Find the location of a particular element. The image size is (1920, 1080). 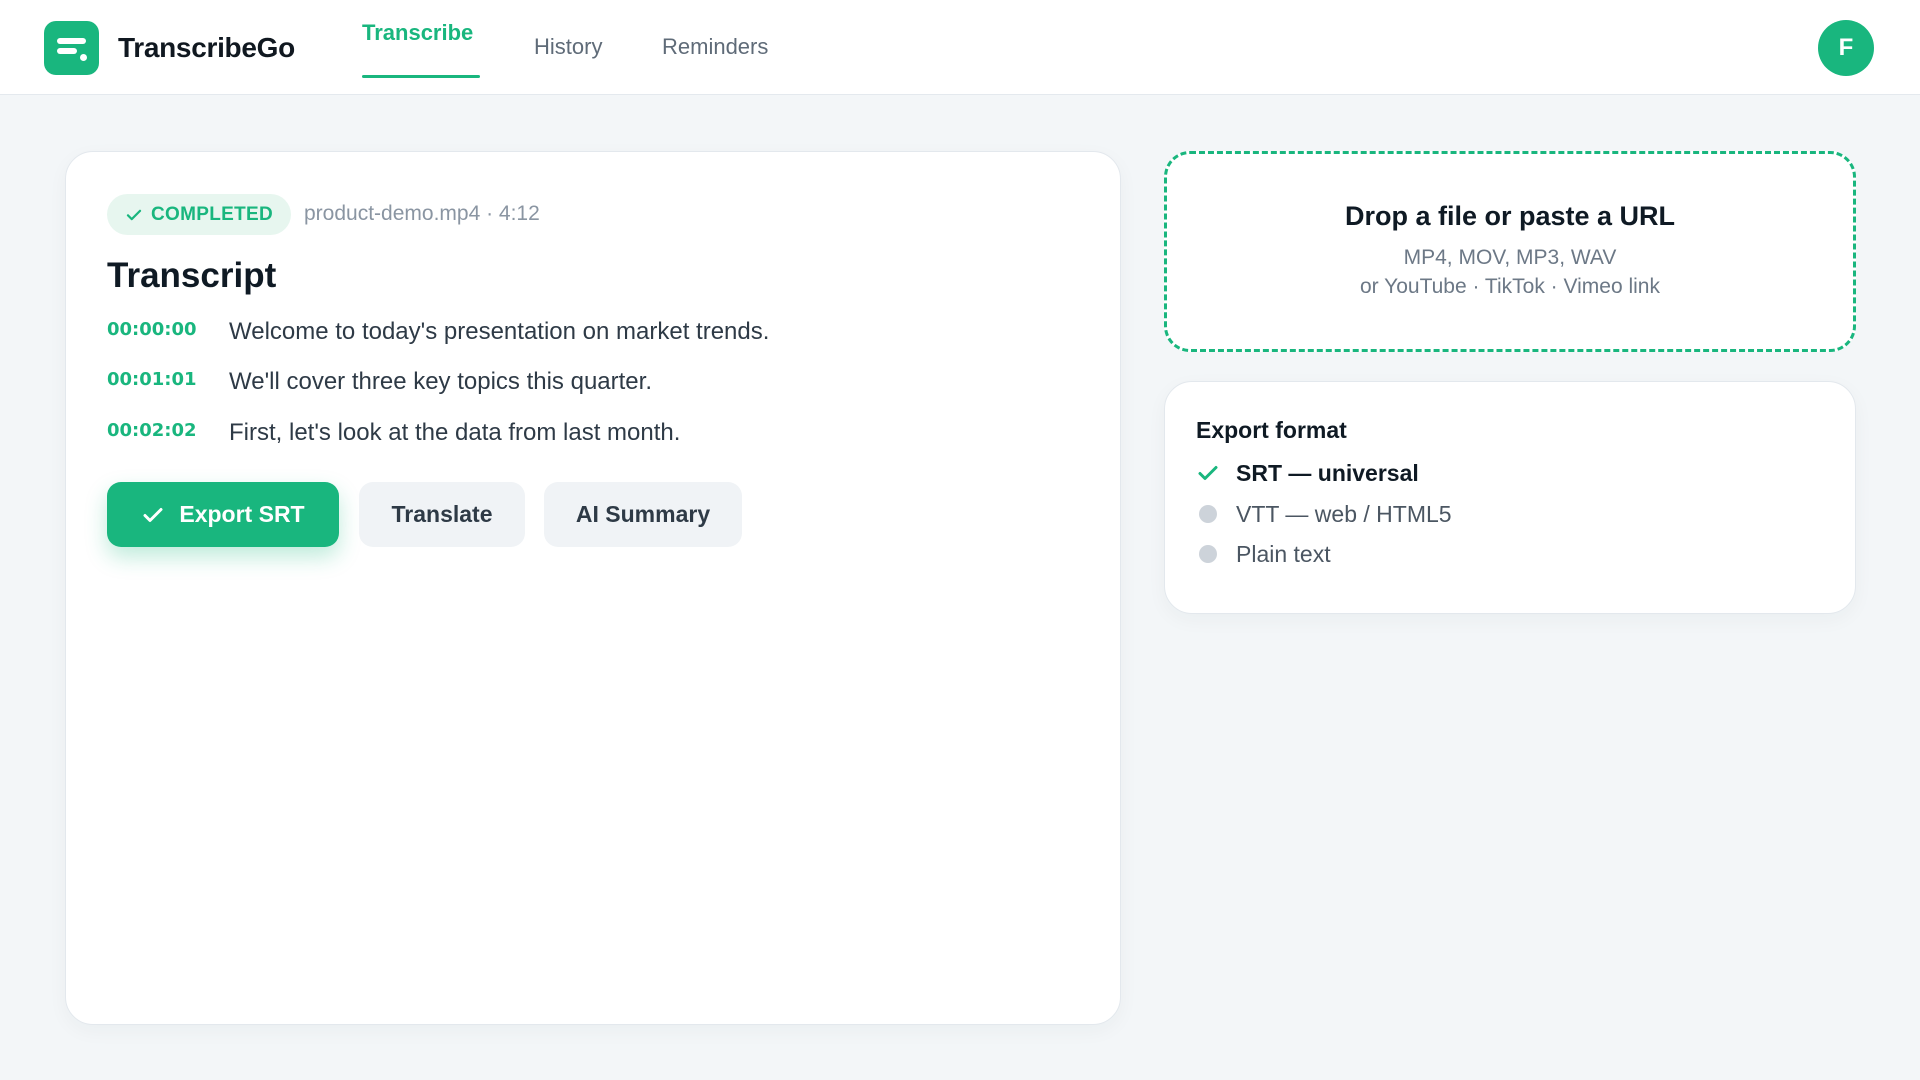

file-meta: product-demo.mp4 · 4:12 is located at coordinates (422, 213).